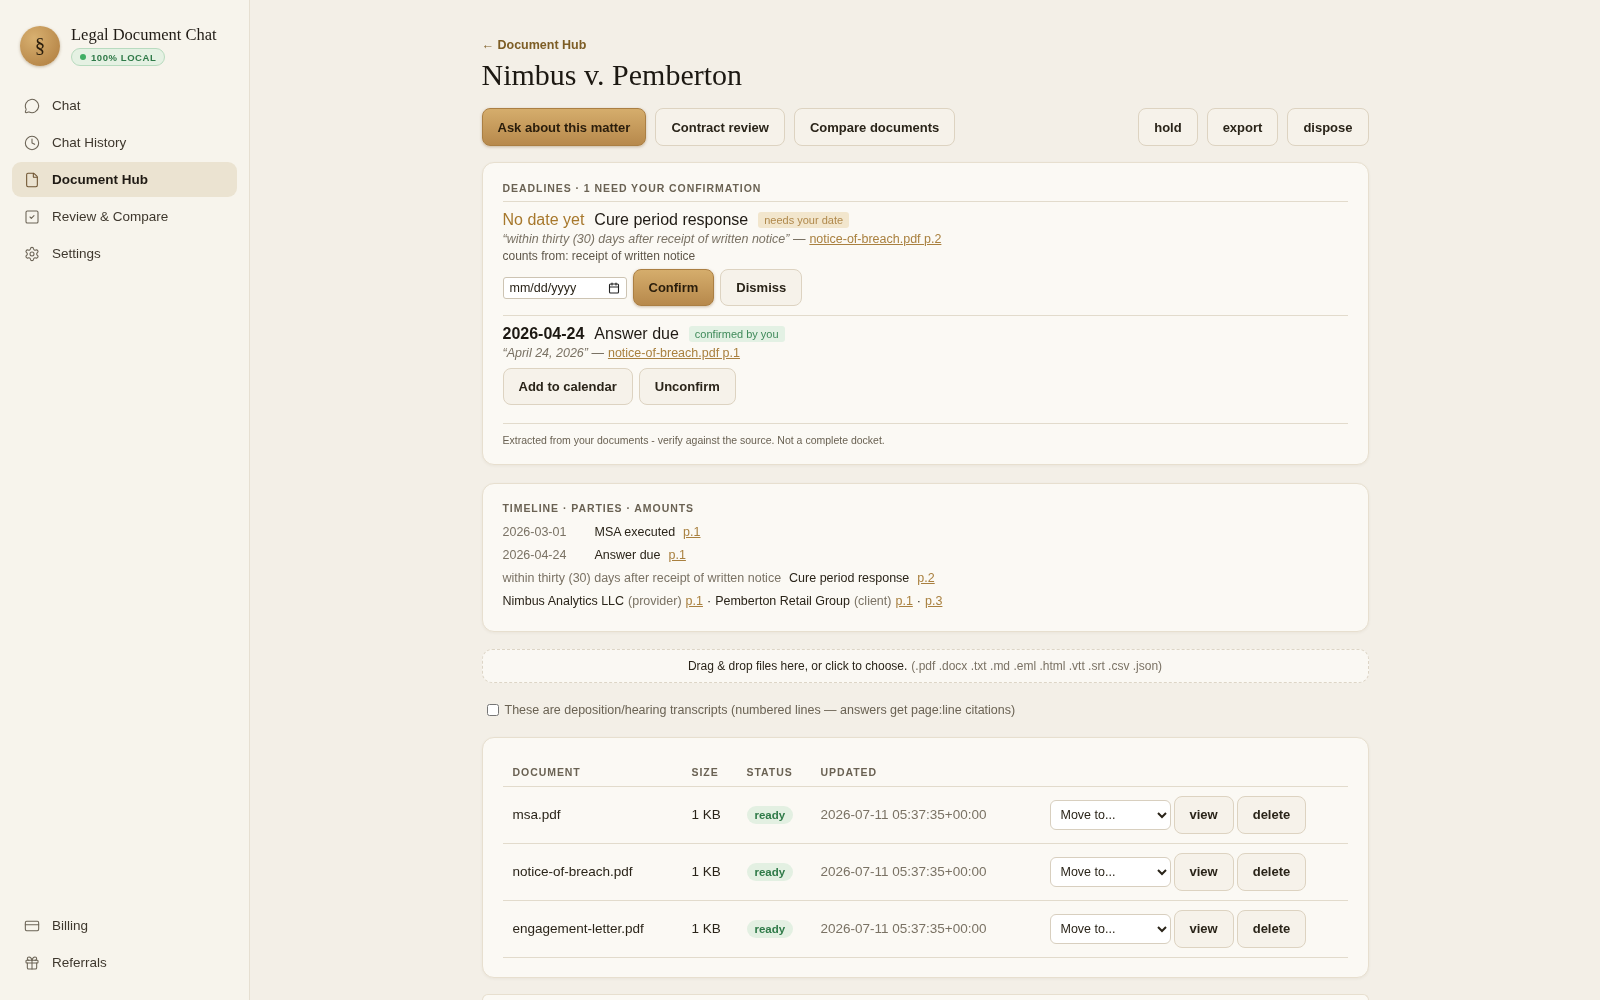 The height and width of the screenshot is (1000, 1600). I want to click on timeline-date: within thirty (30) days after receipt of written notice, so click(642, 578).